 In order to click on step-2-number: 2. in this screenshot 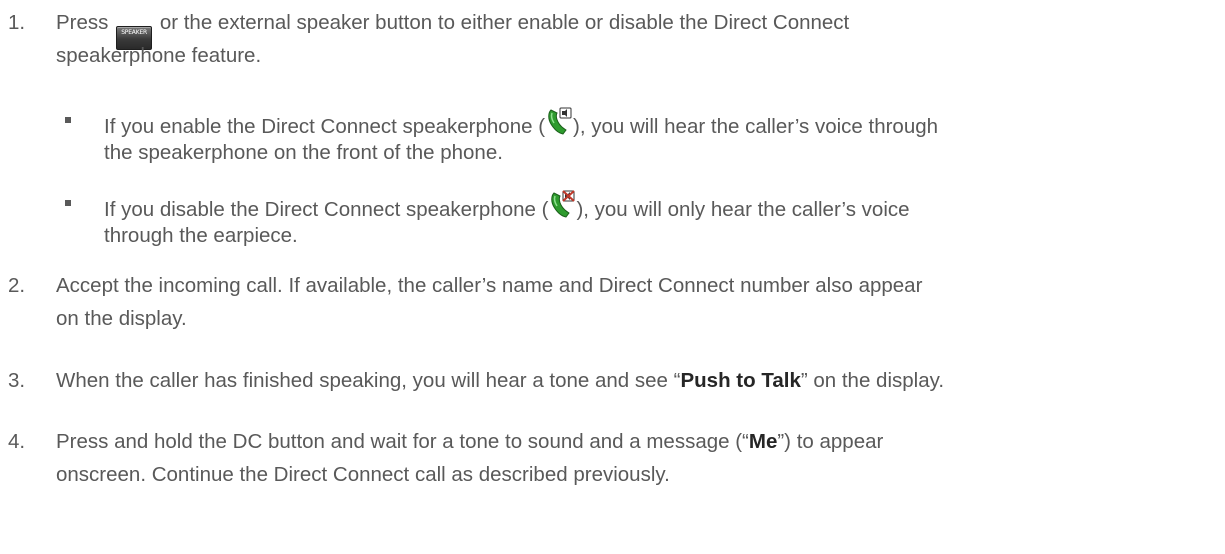, I will do `click(17, 285)`.